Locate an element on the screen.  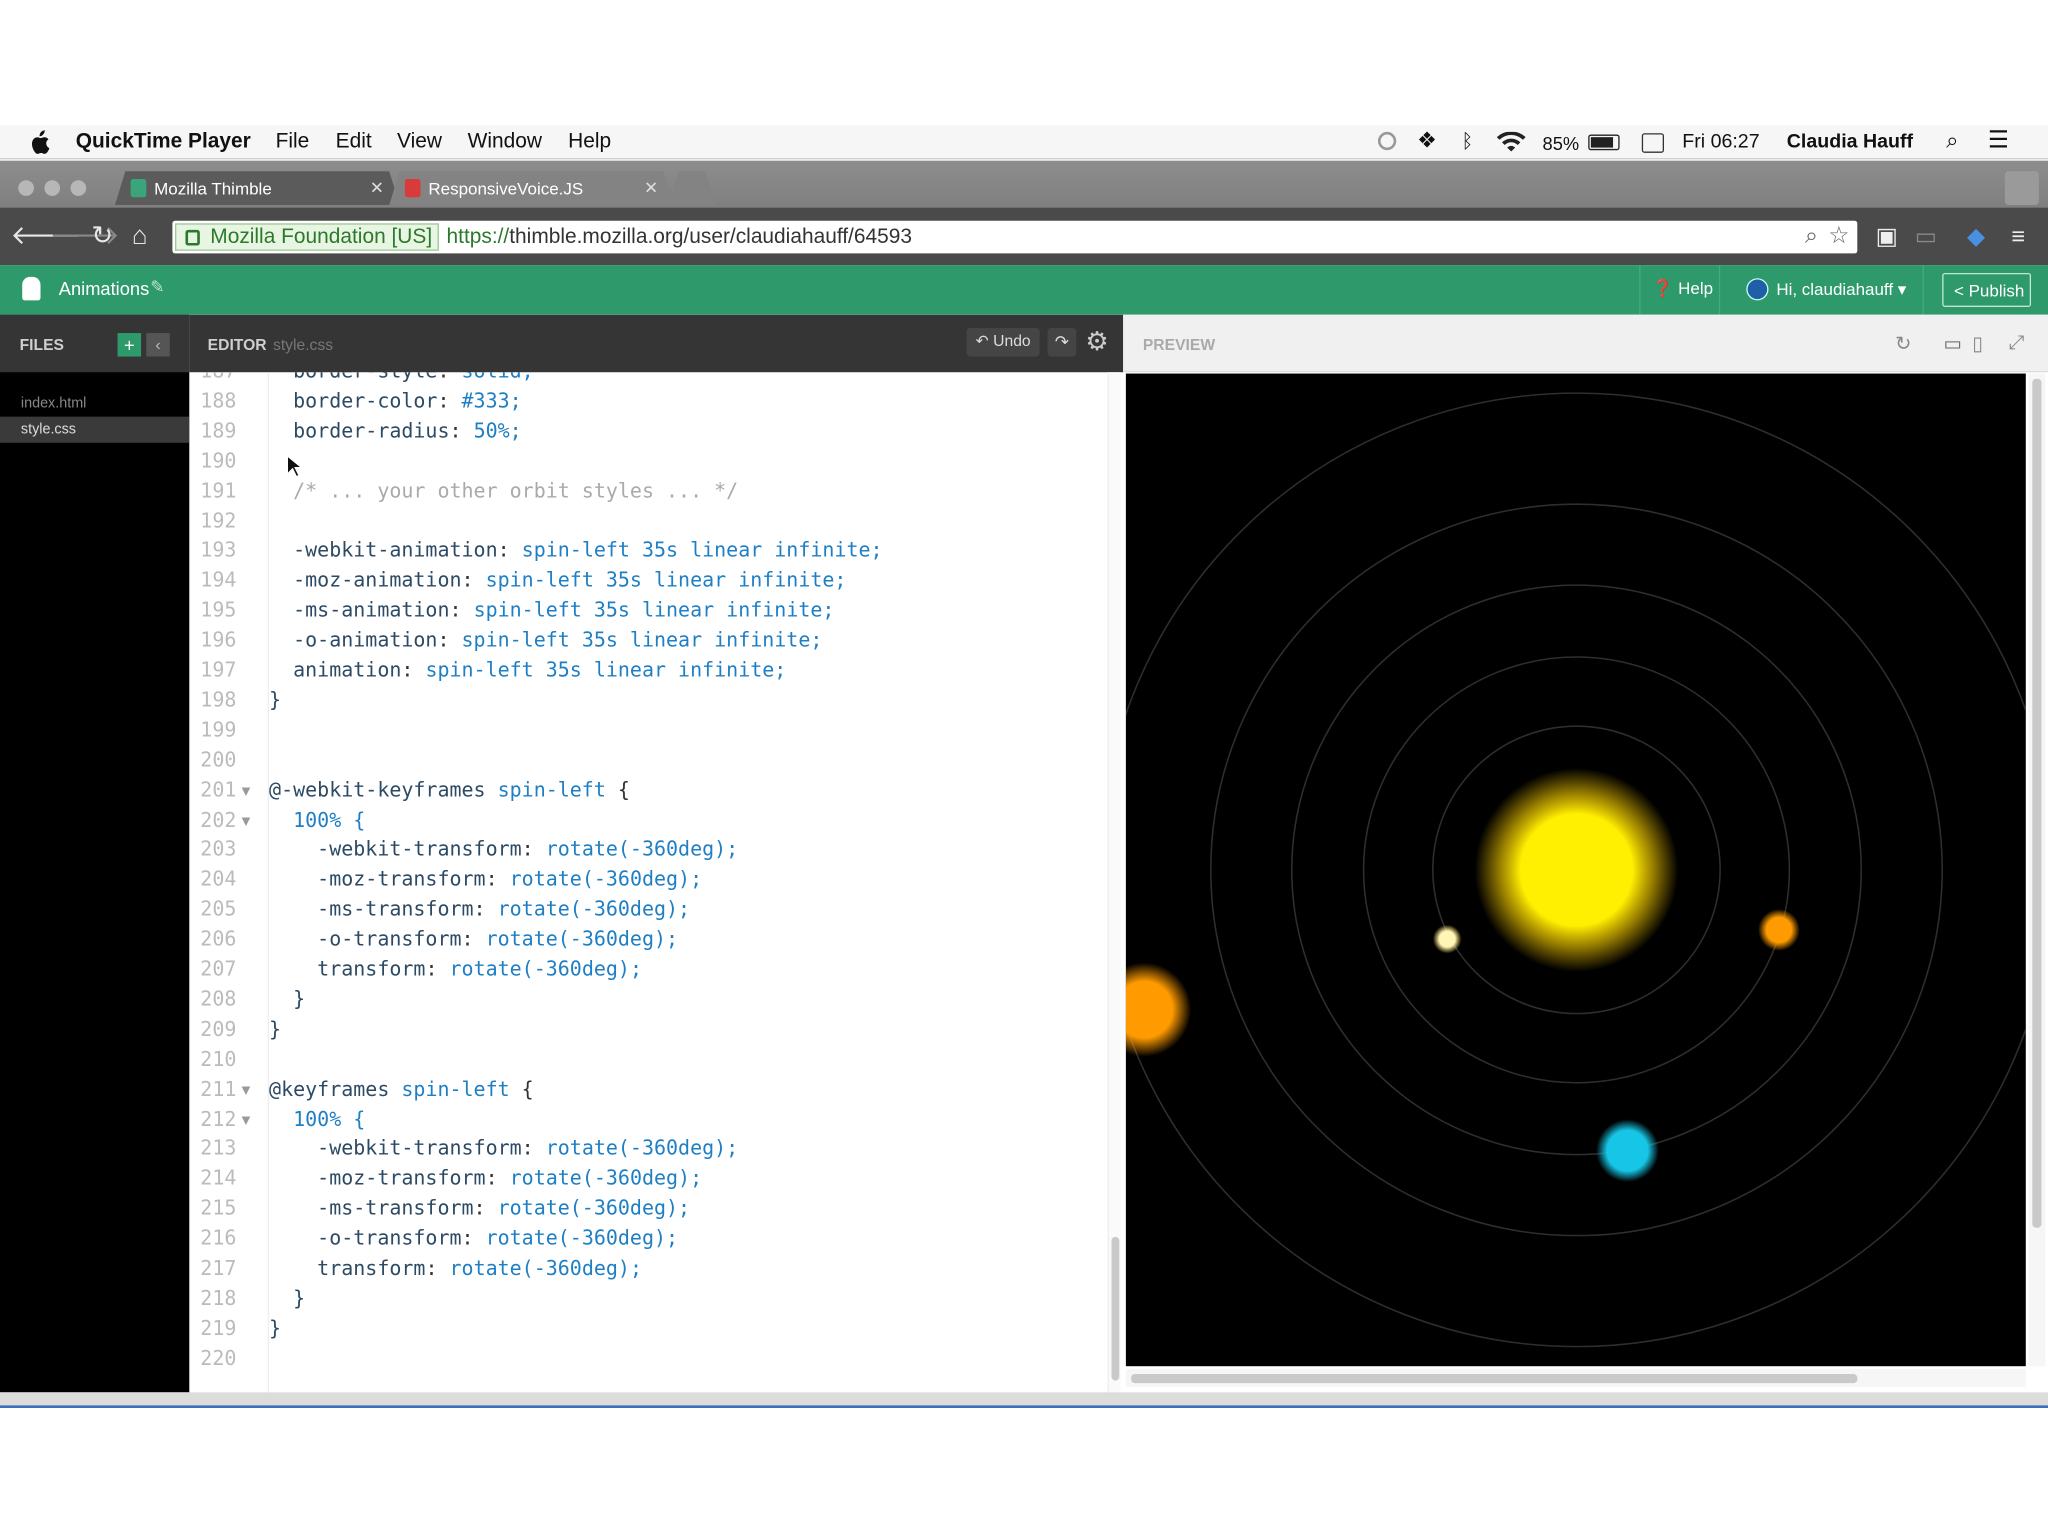
code-line: 219} is located at coordinates (646, 1329).